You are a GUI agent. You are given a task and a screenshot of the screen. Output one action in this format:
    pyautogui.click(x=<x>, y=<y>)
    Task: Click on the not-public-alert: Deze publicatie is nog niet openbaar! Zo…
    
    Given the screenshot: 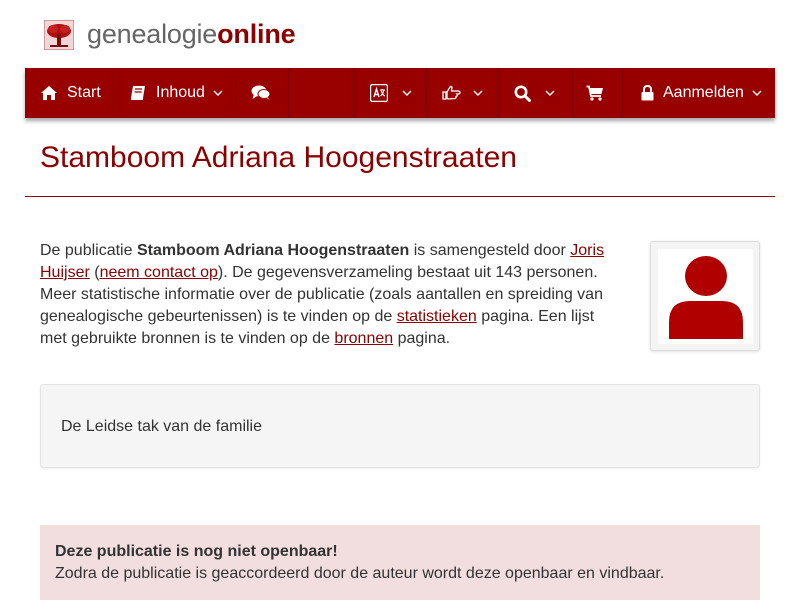 What is the action you would take?
    pyautogui.click(x=400, y=562)
    